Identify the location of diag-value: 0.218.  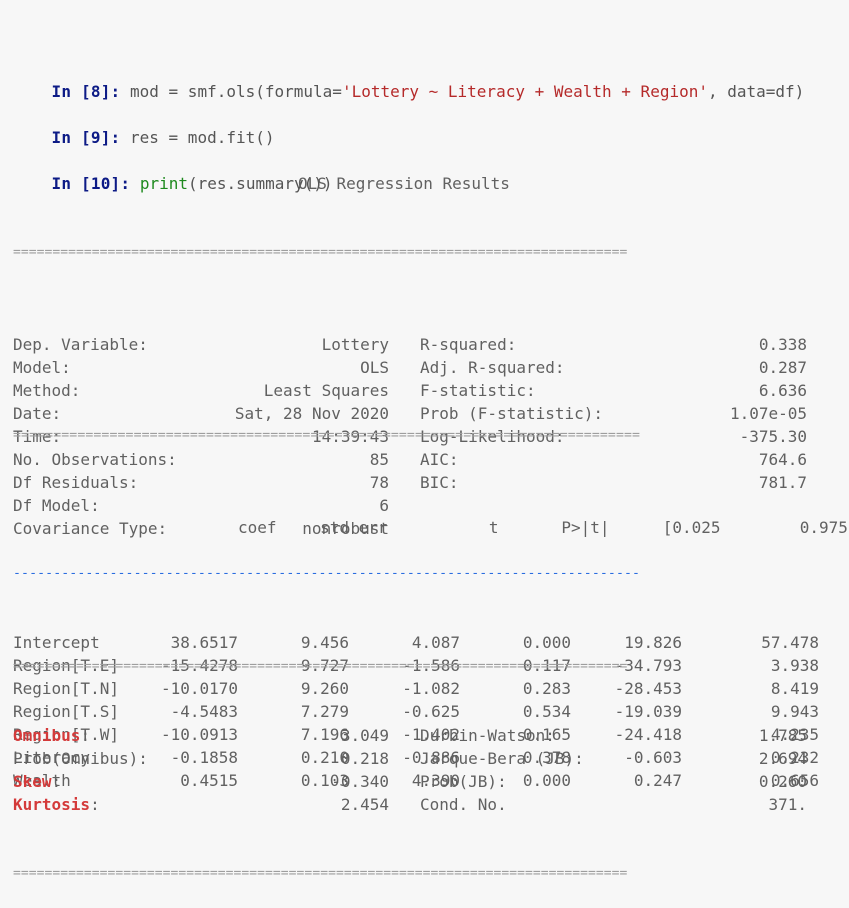
(364, 758).